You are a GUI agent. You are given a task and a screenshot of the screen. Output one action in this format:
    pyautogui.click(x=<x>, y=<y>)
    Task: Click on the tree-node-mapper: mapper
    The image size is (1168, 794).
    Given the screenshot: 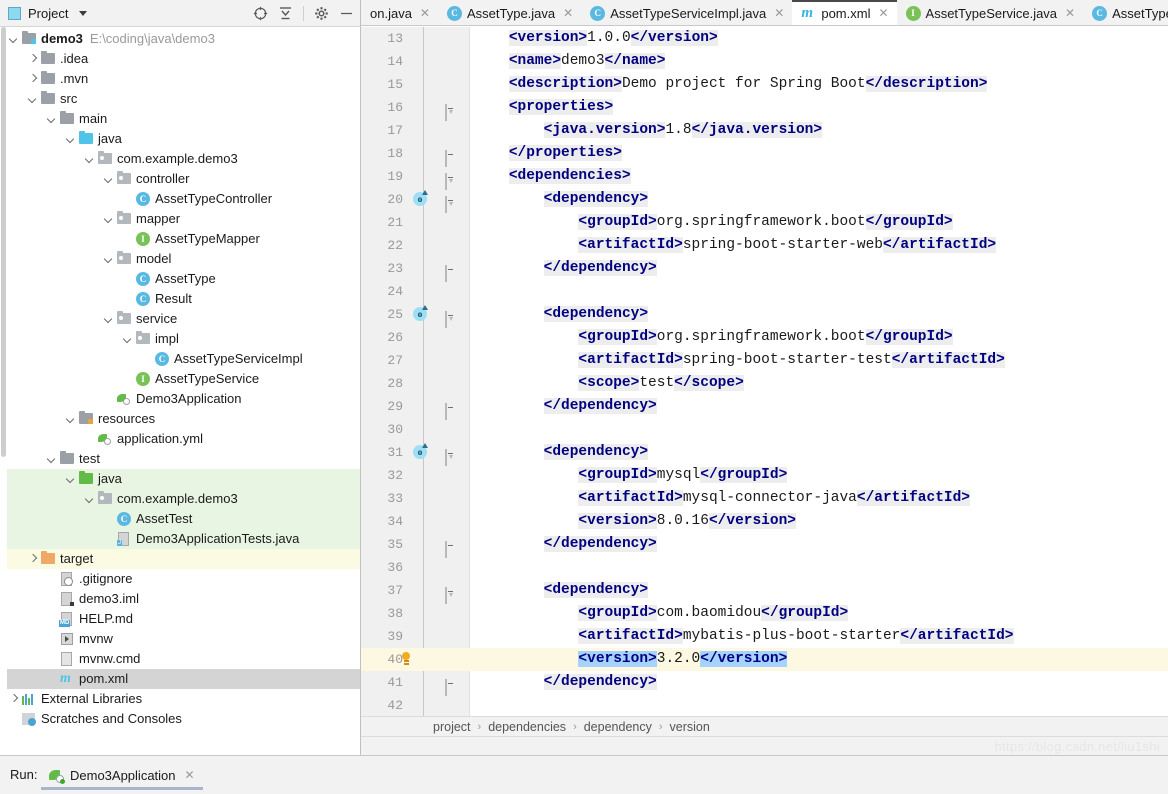 What is the action you would take?
    pyautogui.click(x=180, y=219)
    